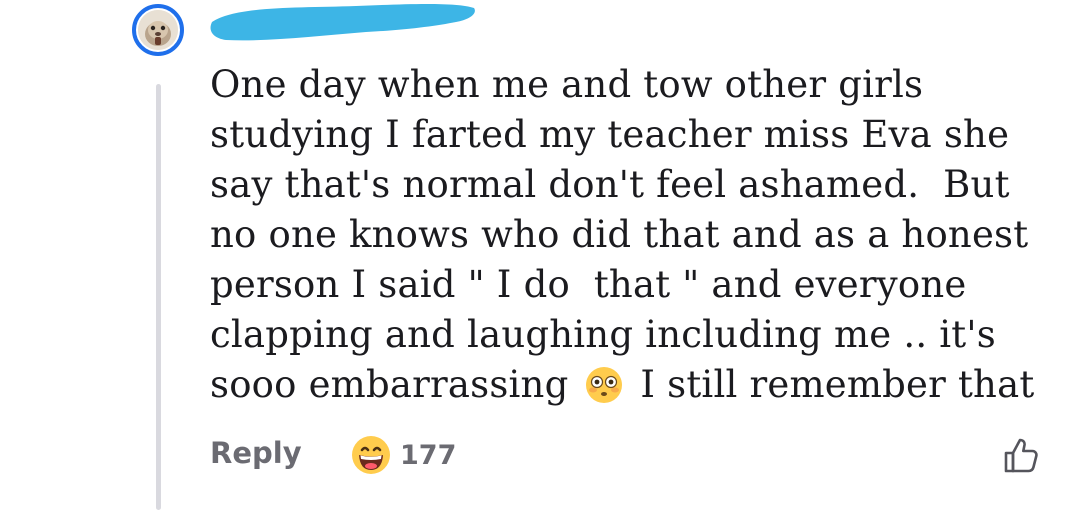 The height and width of the screenshot is (510, 1080). Describe the element at coordinates (630, 455) in the screenshot. I see `comment-actions: Reply 177` at that location.